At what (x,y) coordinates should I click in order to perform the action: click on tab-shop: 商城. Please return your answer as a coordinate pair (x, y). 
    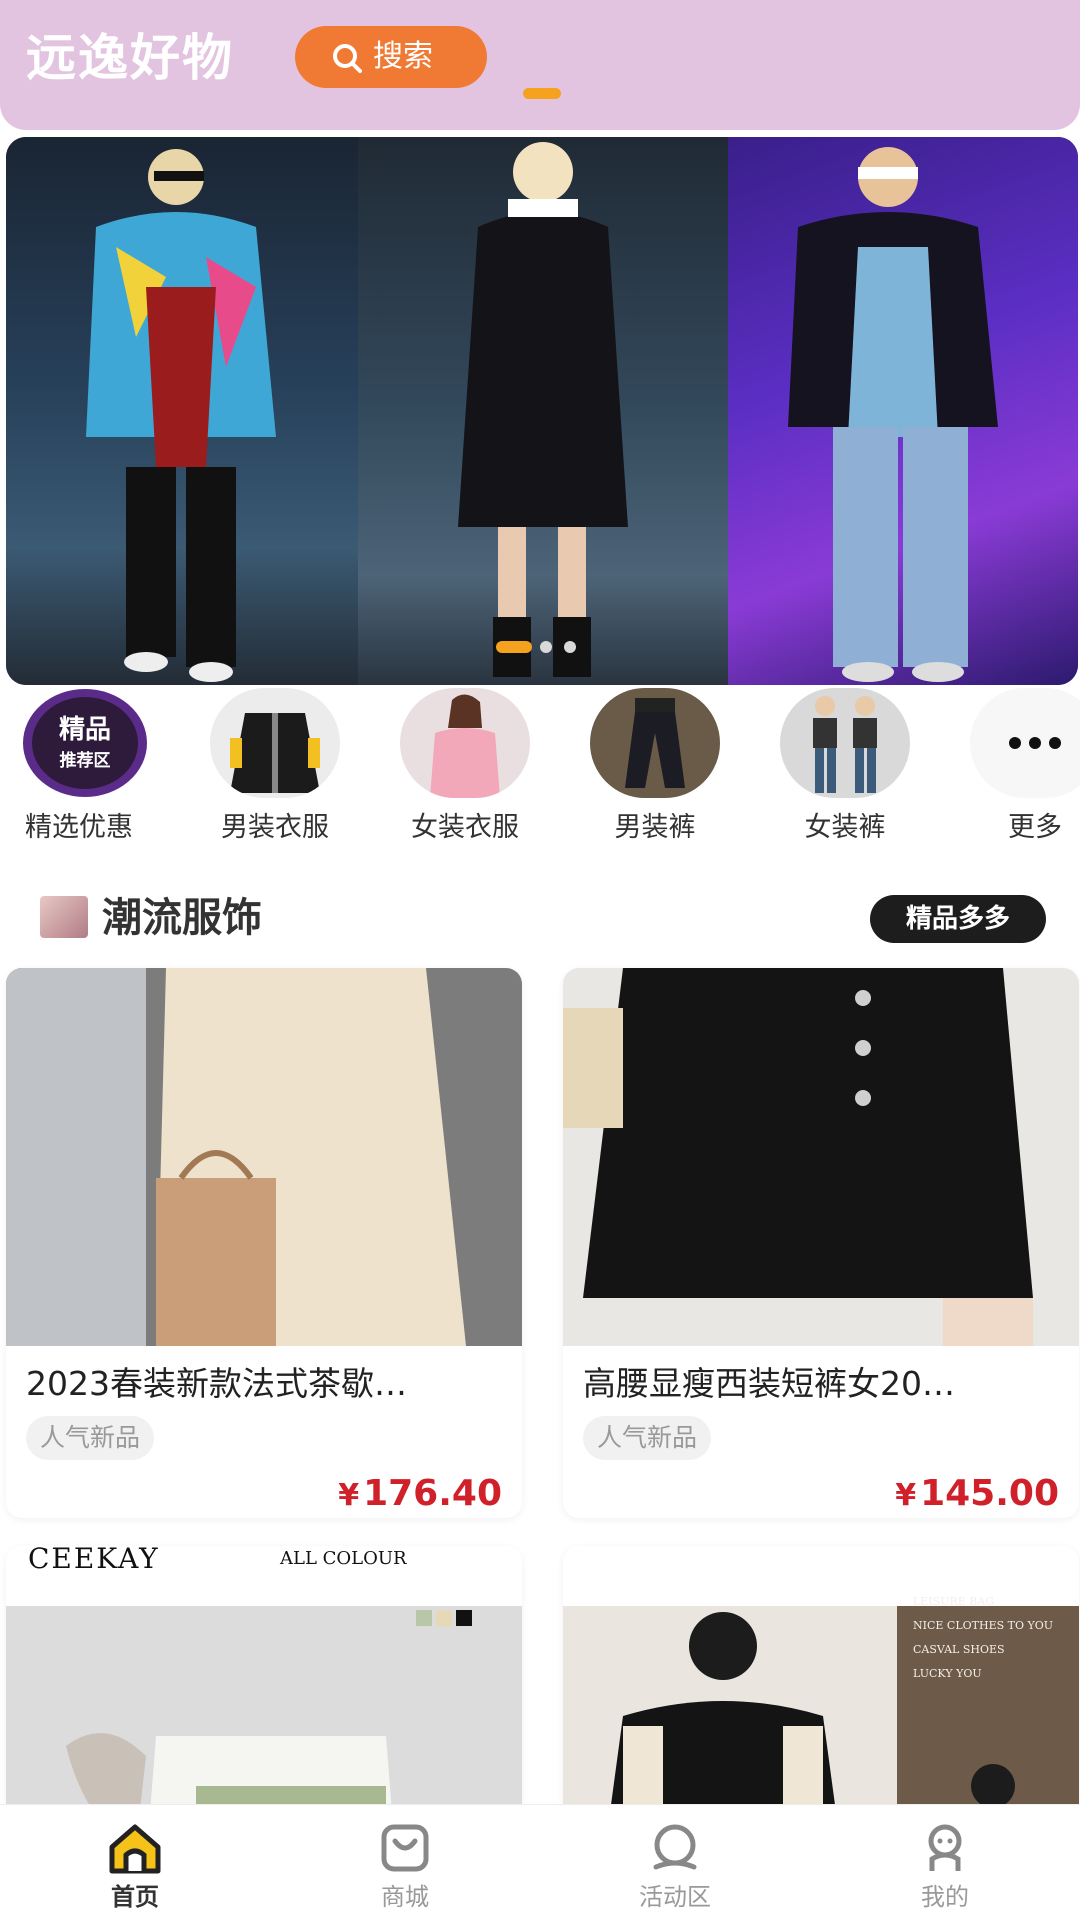
    Looking at the image, I should click on (405, 1863).